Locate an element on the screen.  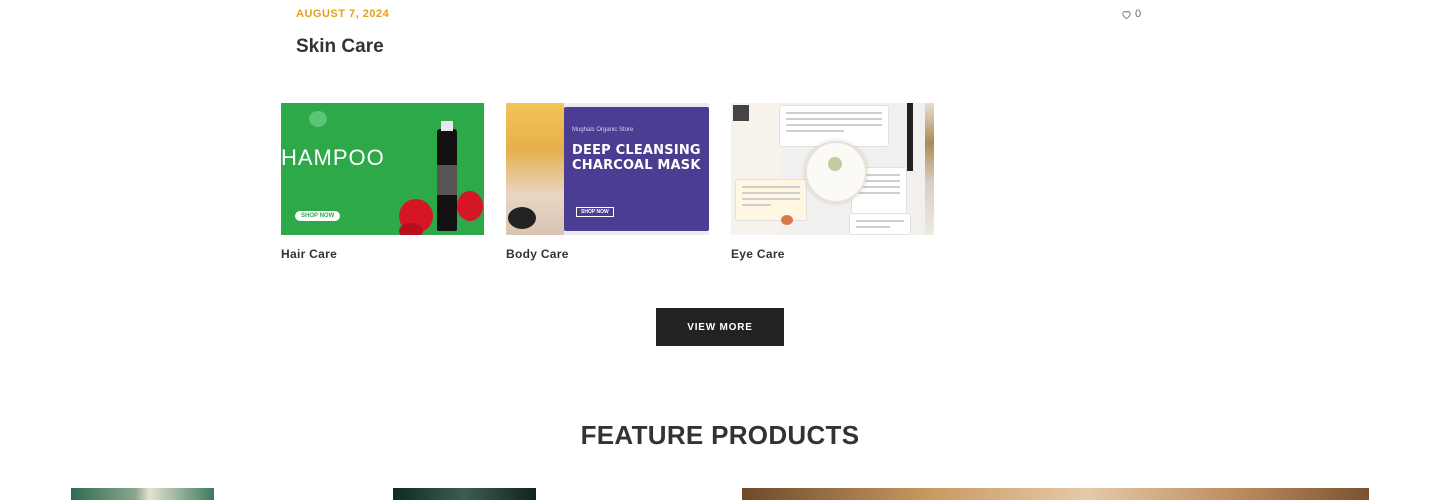
likes-count: 0 is located at coordinates (1138, 14).